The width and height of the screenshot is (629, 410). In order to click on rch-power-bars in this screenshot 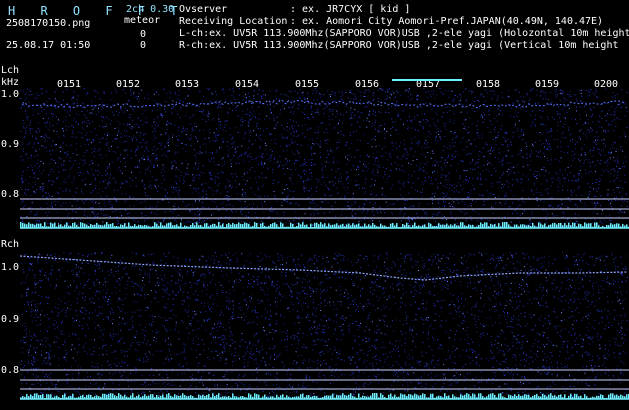, I will do `click(324, 396)`.